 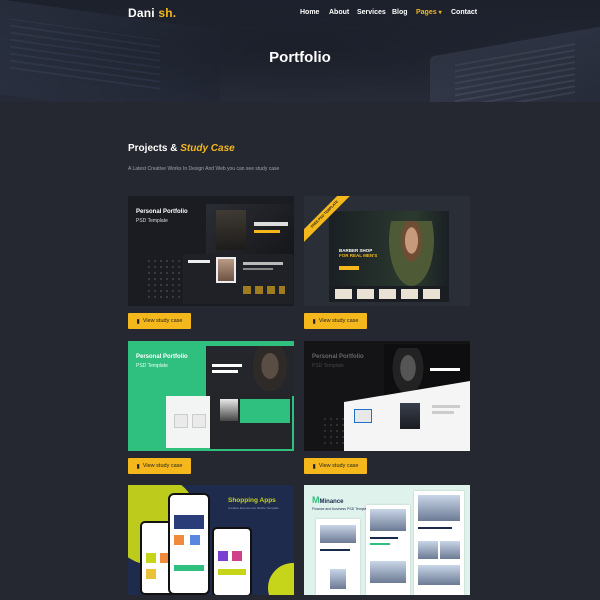 What do you see at coordinates (300, 57) in the screenshot?
I see `page-title: Portfolio` at bounding box center [300, 57].